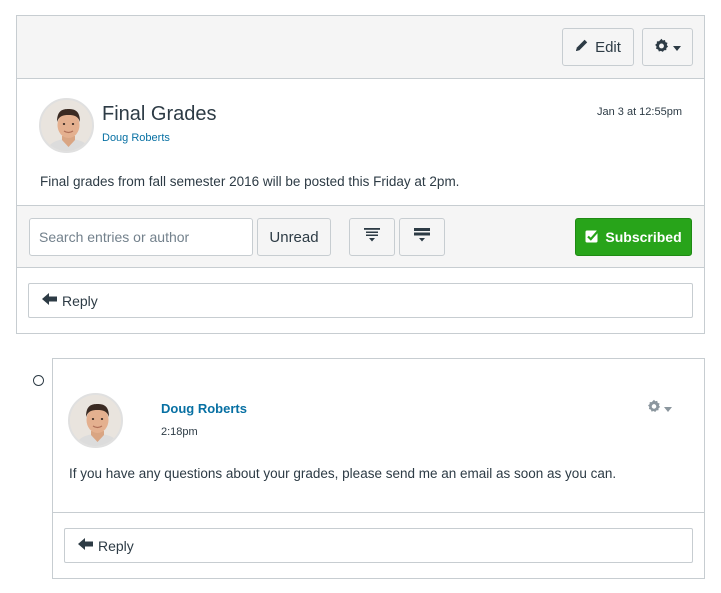  I want to click on entry-reply-button: Reply, so click(378, 545).